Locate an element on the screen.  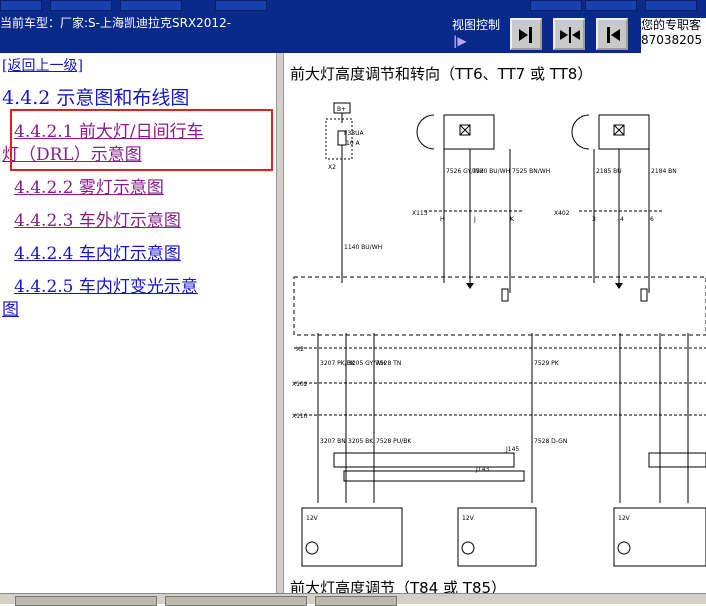
split-view-icon is located at coordinates (570, 35).